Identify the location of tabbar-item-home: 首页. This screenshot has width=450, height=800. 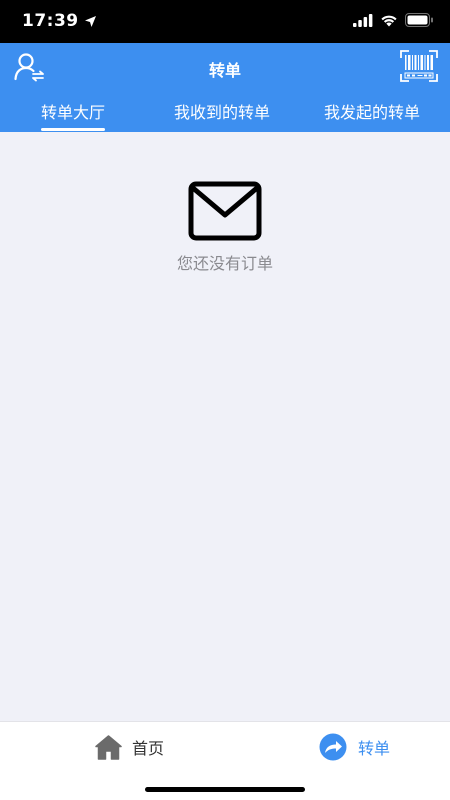
(129, 747).